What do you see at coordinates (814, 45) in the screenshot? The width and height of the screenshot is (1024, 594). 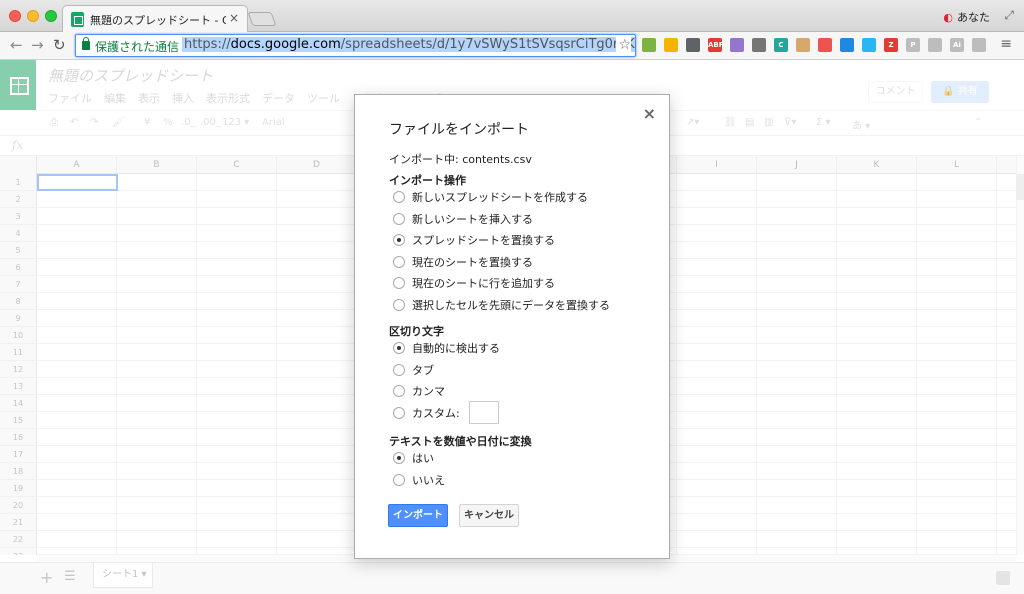 I see `extension-icons: ABP C Z P Ai` at bounding box center [814, 45].